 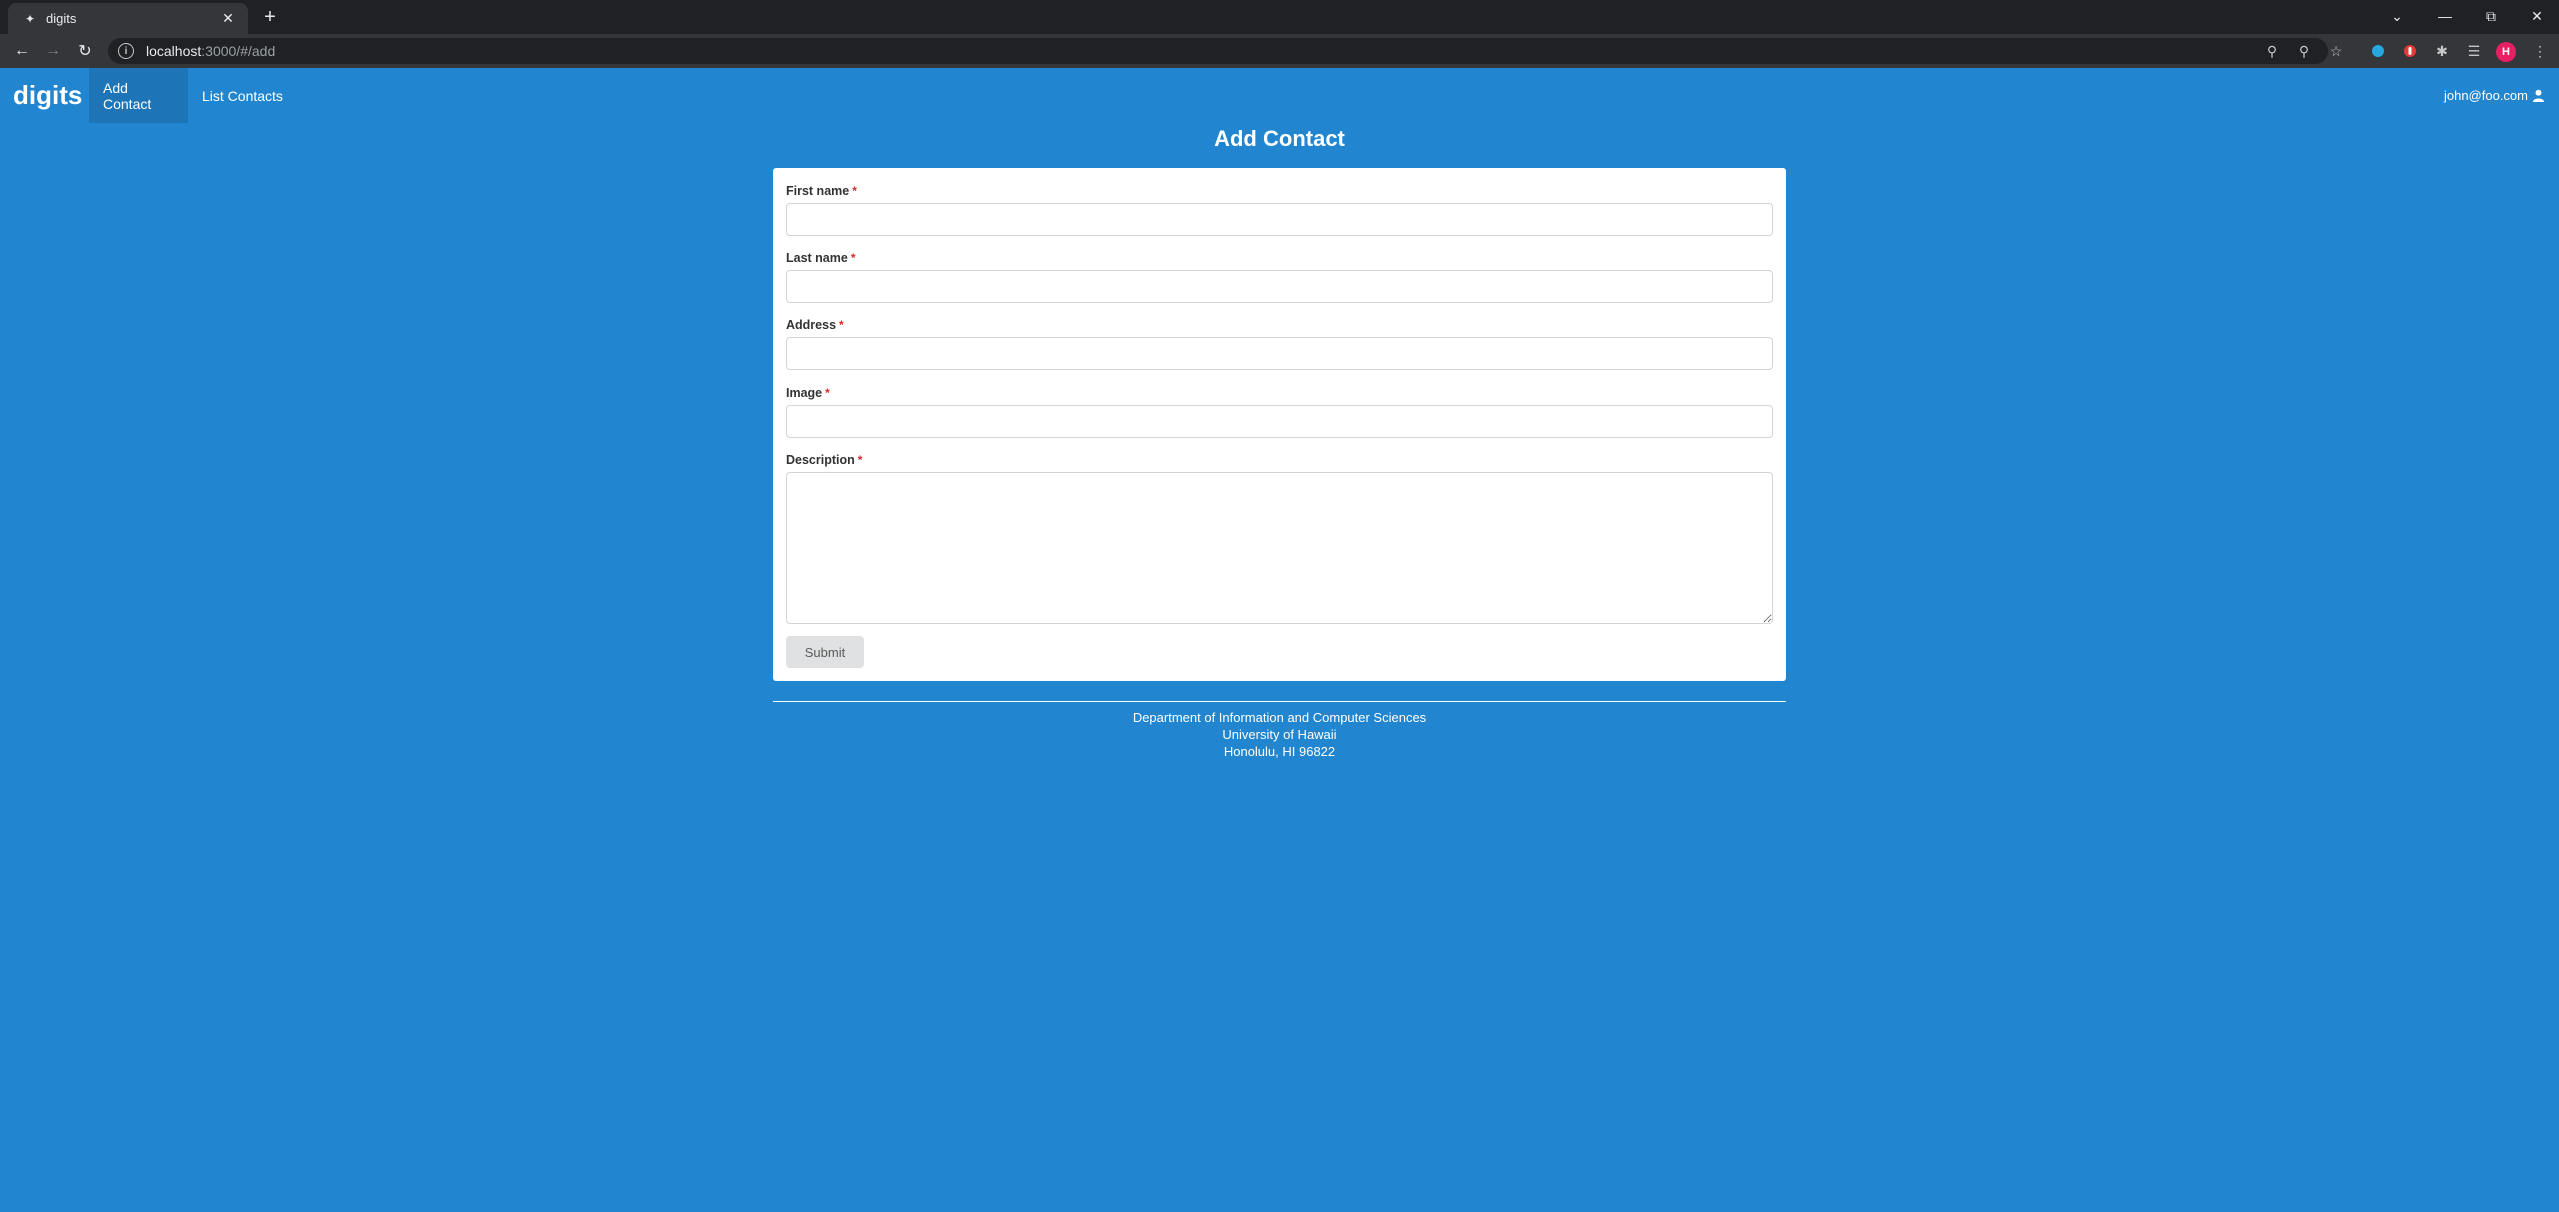 What do you see at coordinates (53, 51) in the screenshot?
I see `forward-icon: →` at bounding box center [53, 51].